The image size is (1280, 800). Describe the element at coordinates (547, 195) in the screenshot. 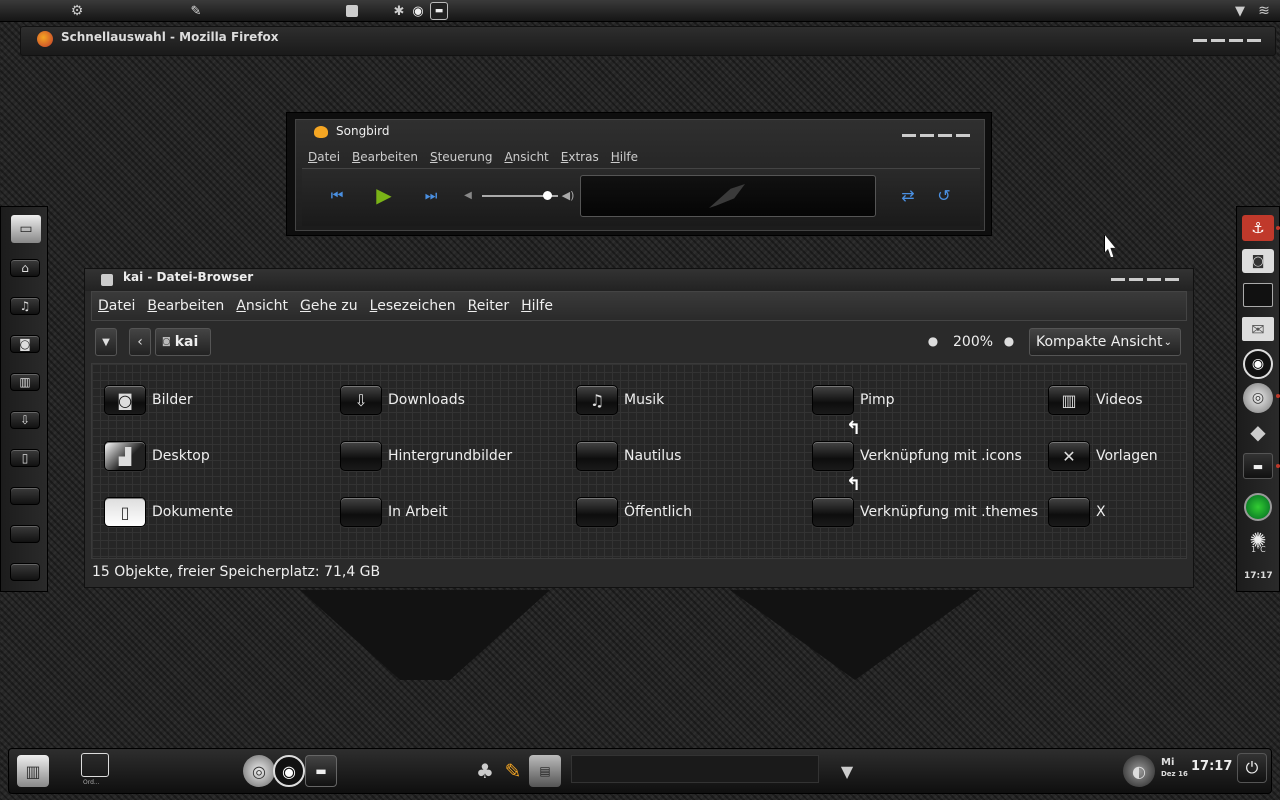

I see `volume-slider-knob` at that location.